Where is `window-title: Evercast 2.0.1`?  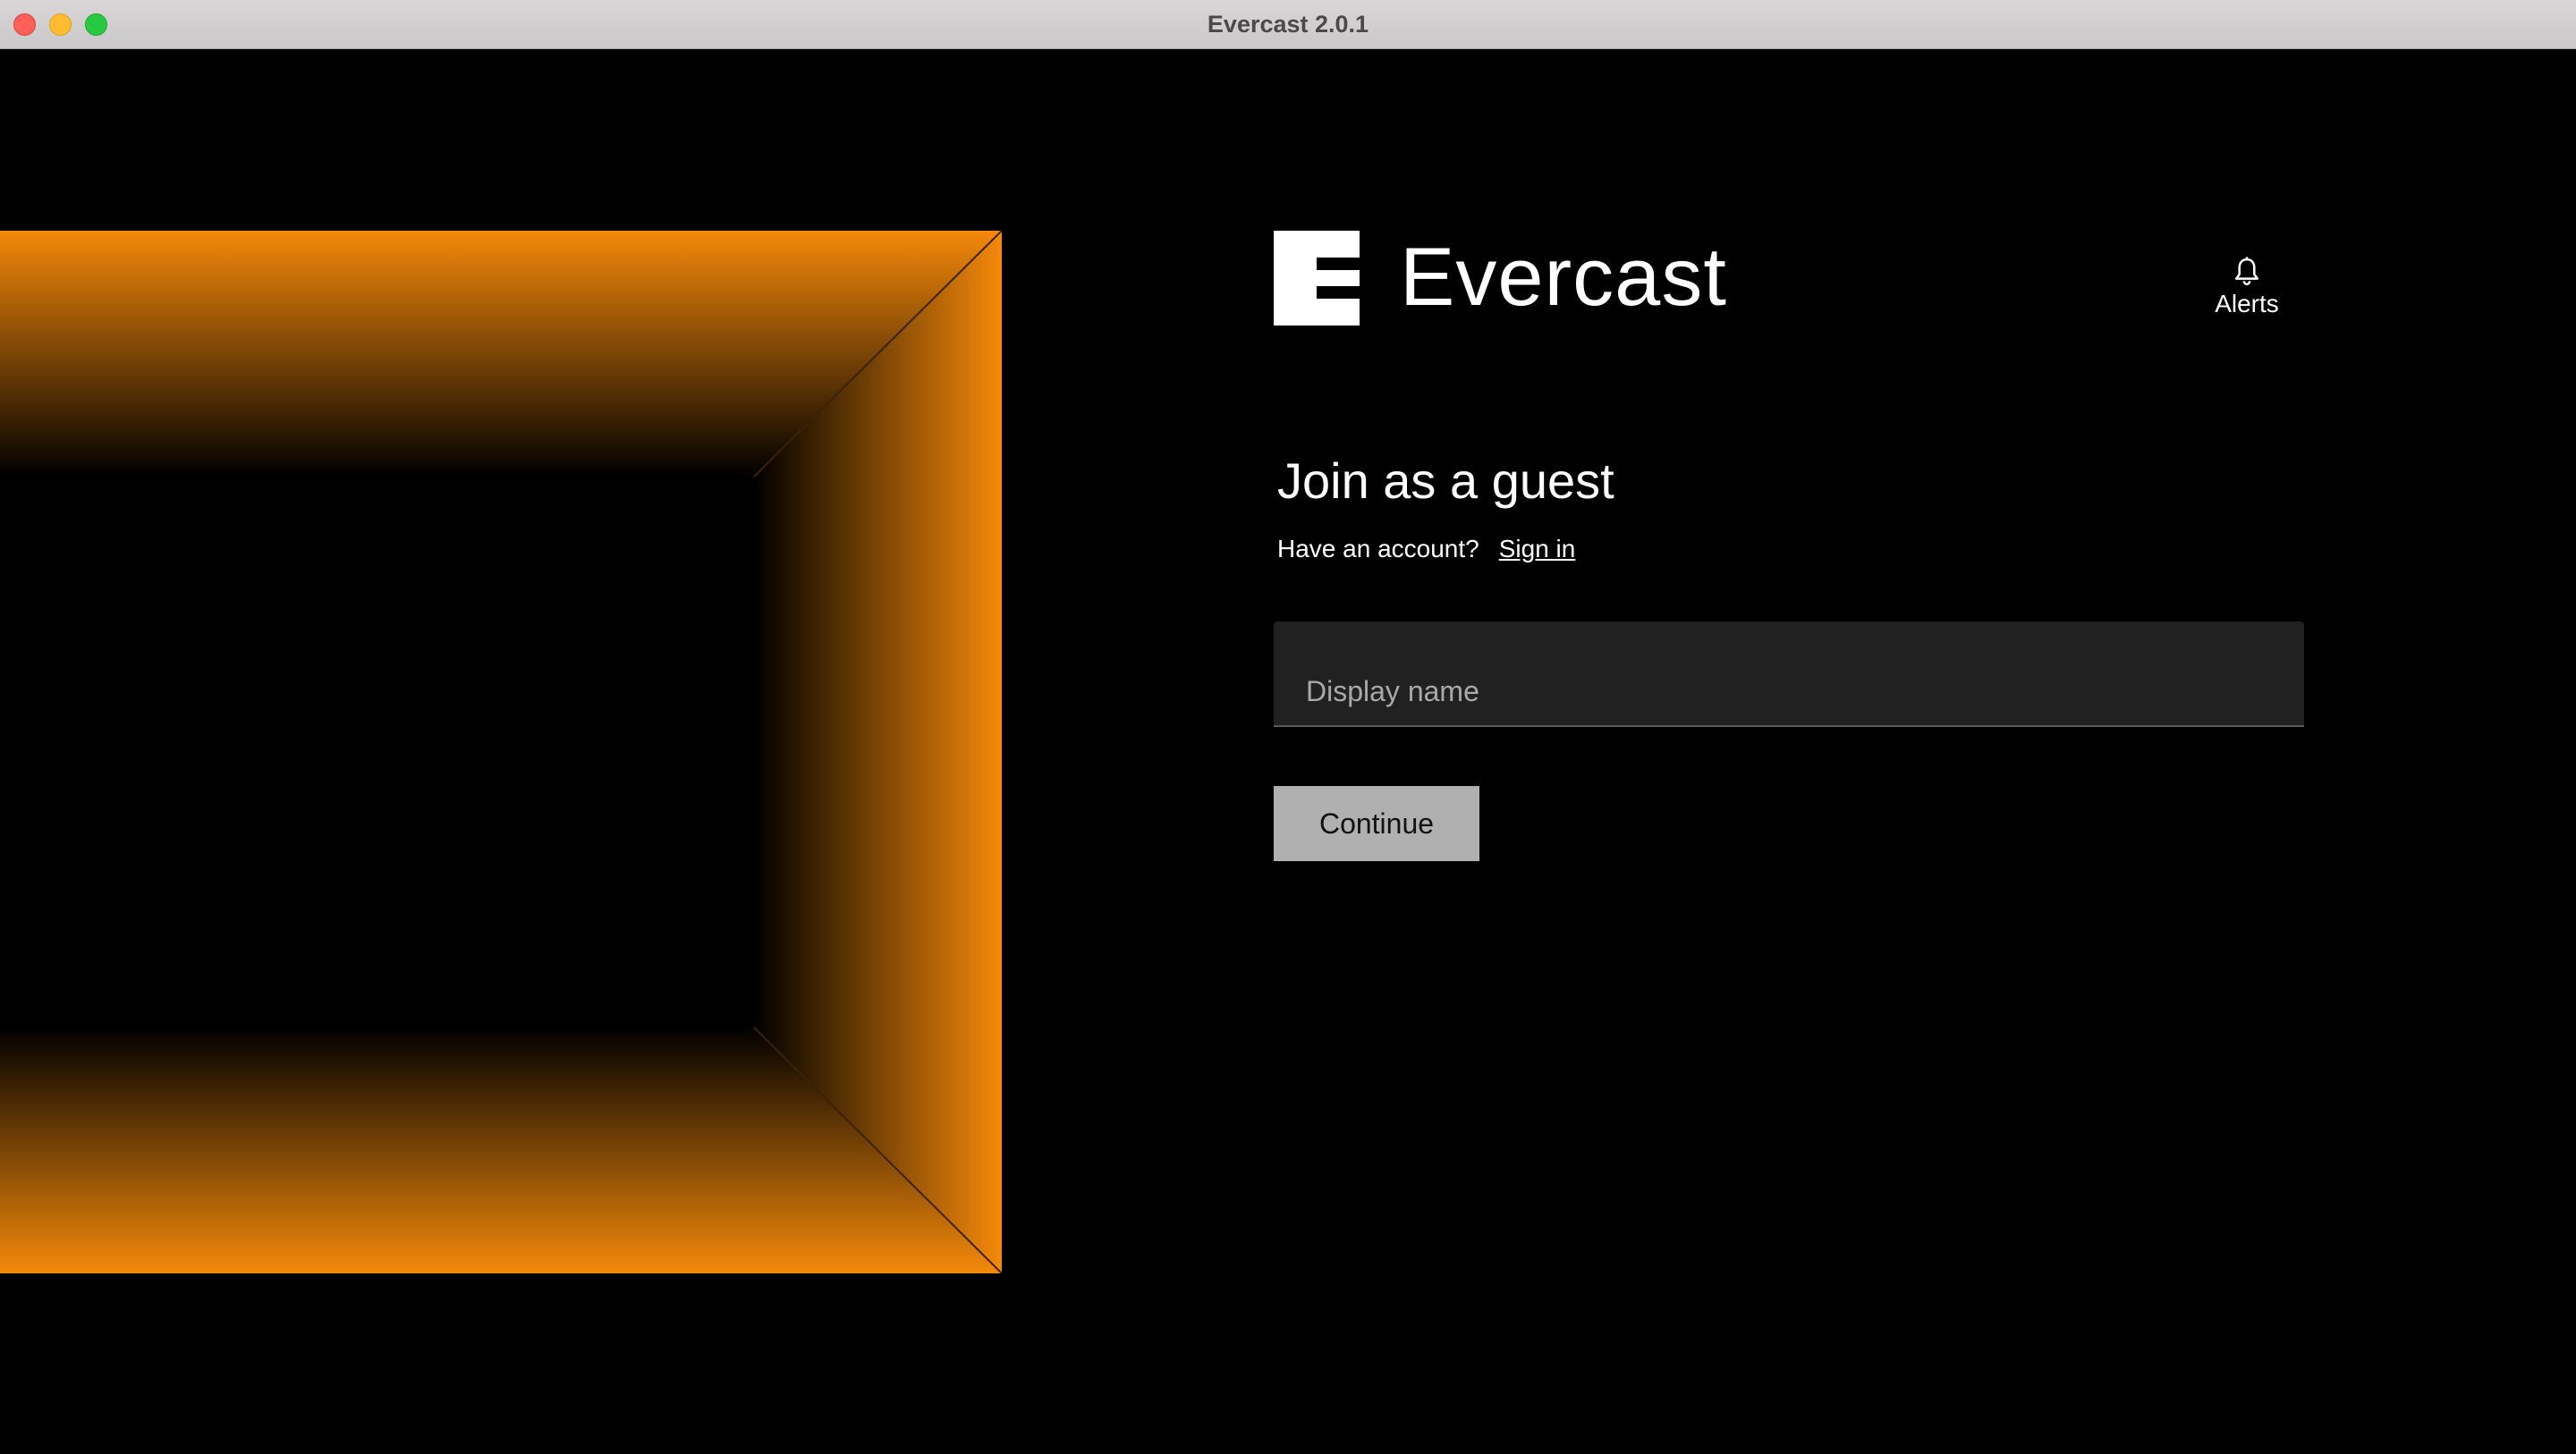 window-title: Evercast 2.0.1 is located at coordinates (1288, 24).